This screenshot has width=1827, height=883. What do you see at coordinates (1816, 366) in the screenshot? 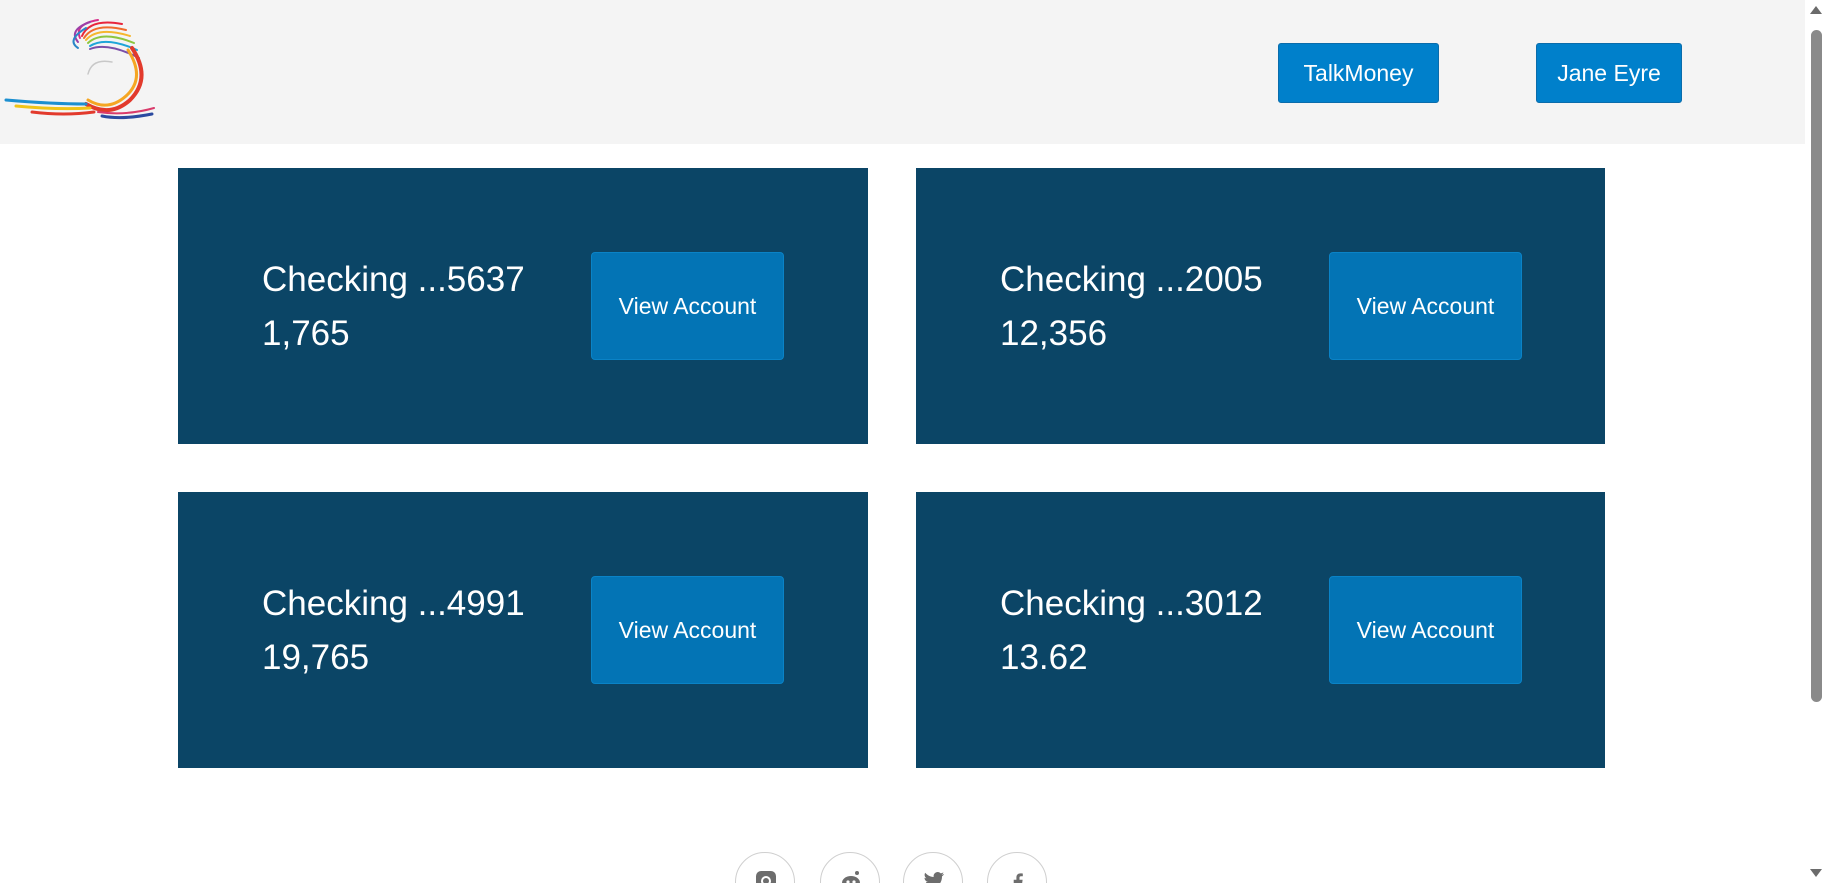
I see `scroll-thumb` at bounding box center [1816, 366].